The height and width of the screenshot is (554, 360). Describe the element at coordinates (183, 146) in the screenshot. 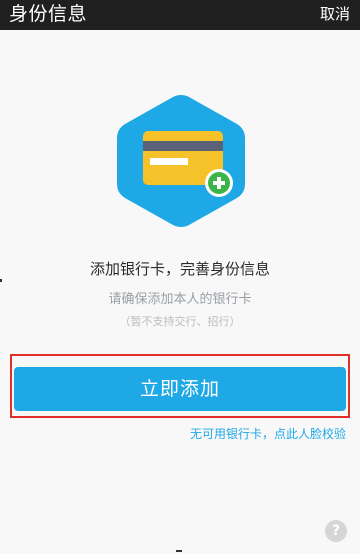

I see `card-stripe` at that location.